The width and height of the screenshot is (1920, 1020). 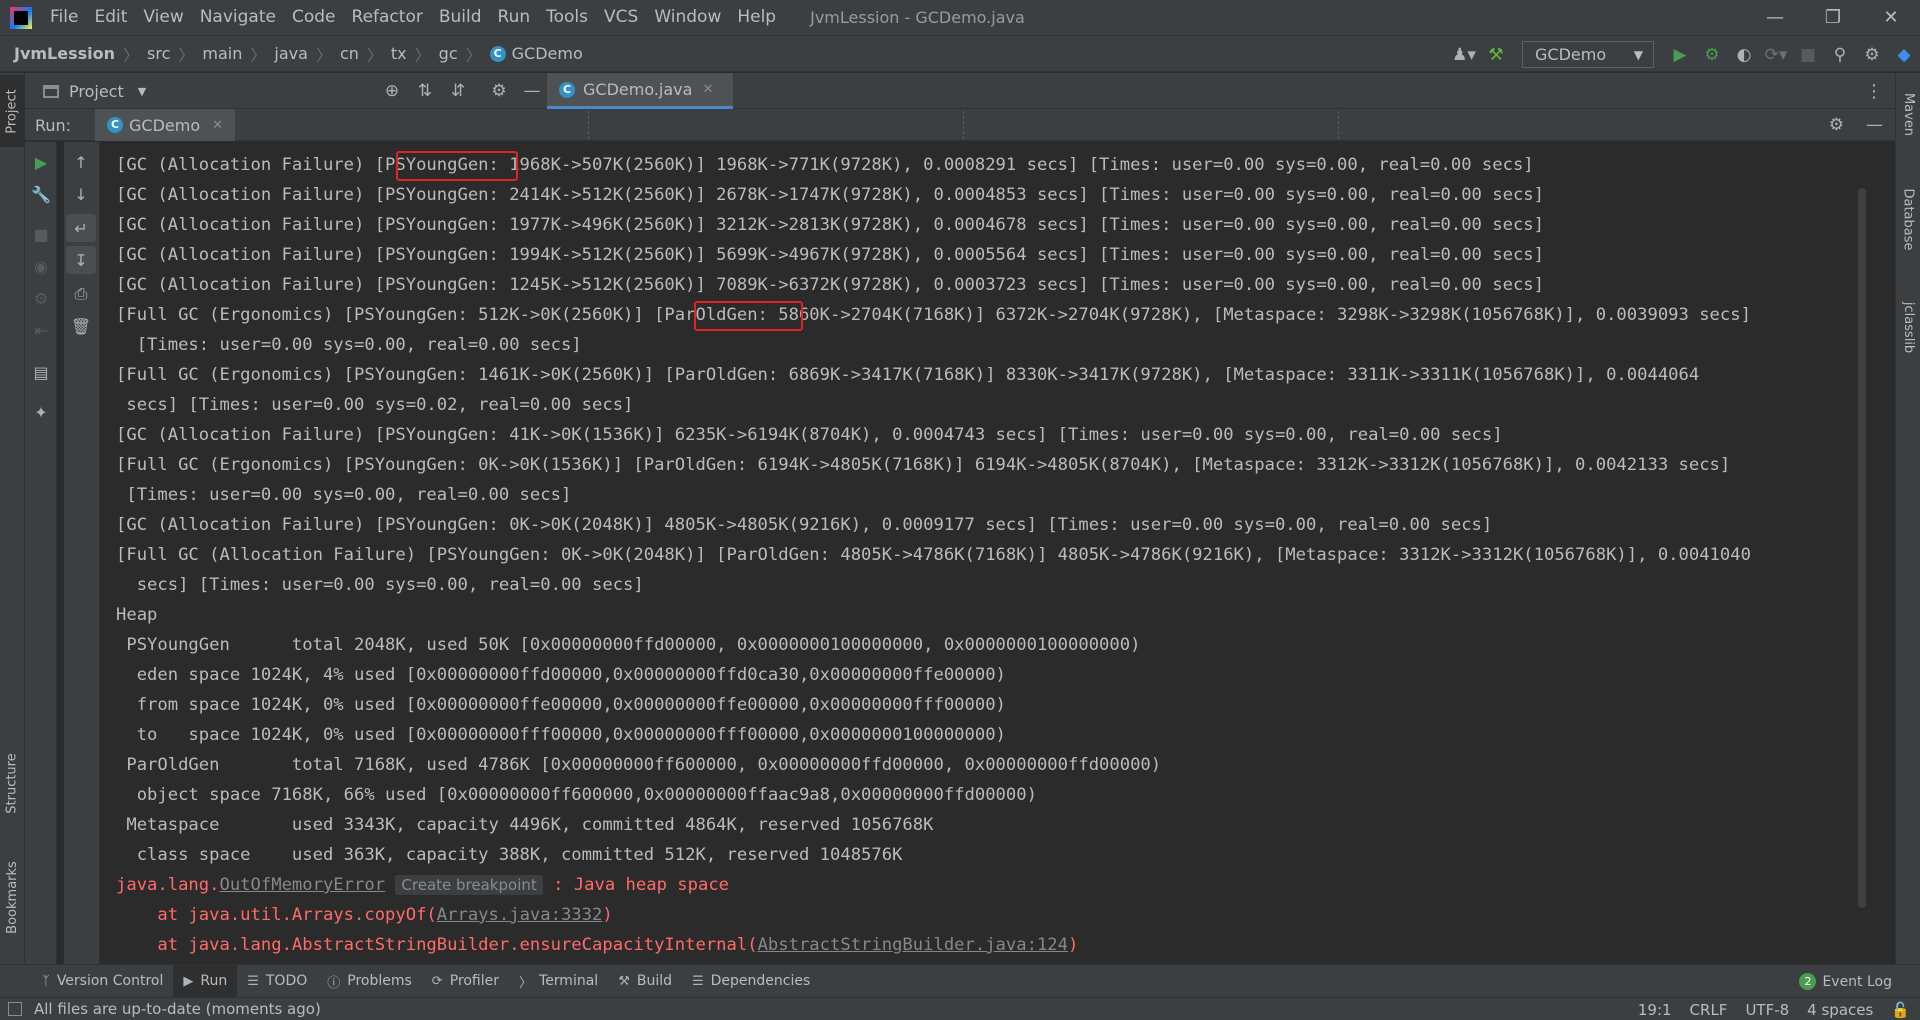 What do you see at coordinates (1908, 114) in the screenshot?
I see `tool-tab-maven: Maven` at bounding box center [1908, 114].